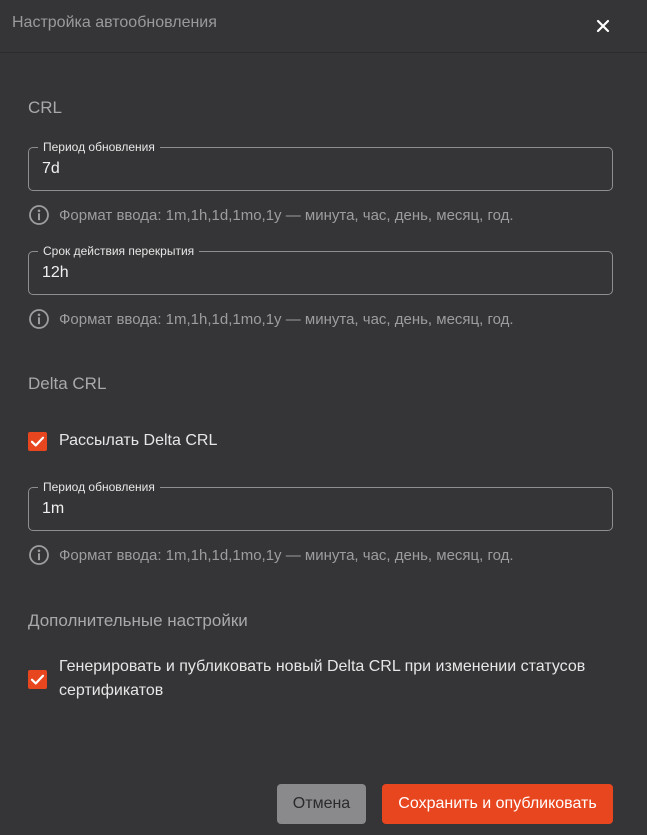 This screenshot has height=835, width=647. What do you see at coordinates (114, 22) in the screenshot?
I see `dialog-title: Настройка автообновления` at bounding box center [114, 22].